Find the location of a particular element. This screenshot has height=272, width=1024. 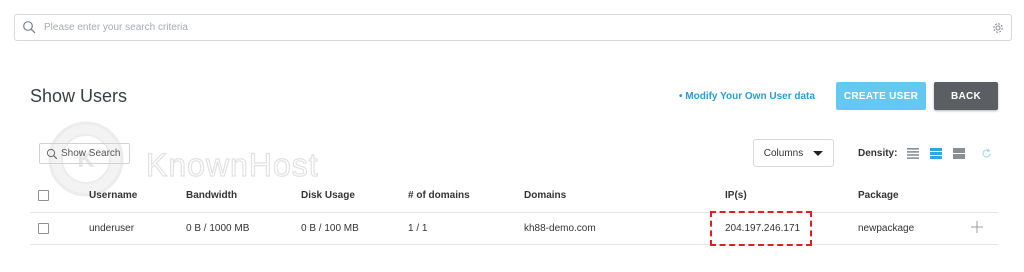

density-comfortable-icon is located at coordinates (959, 153).